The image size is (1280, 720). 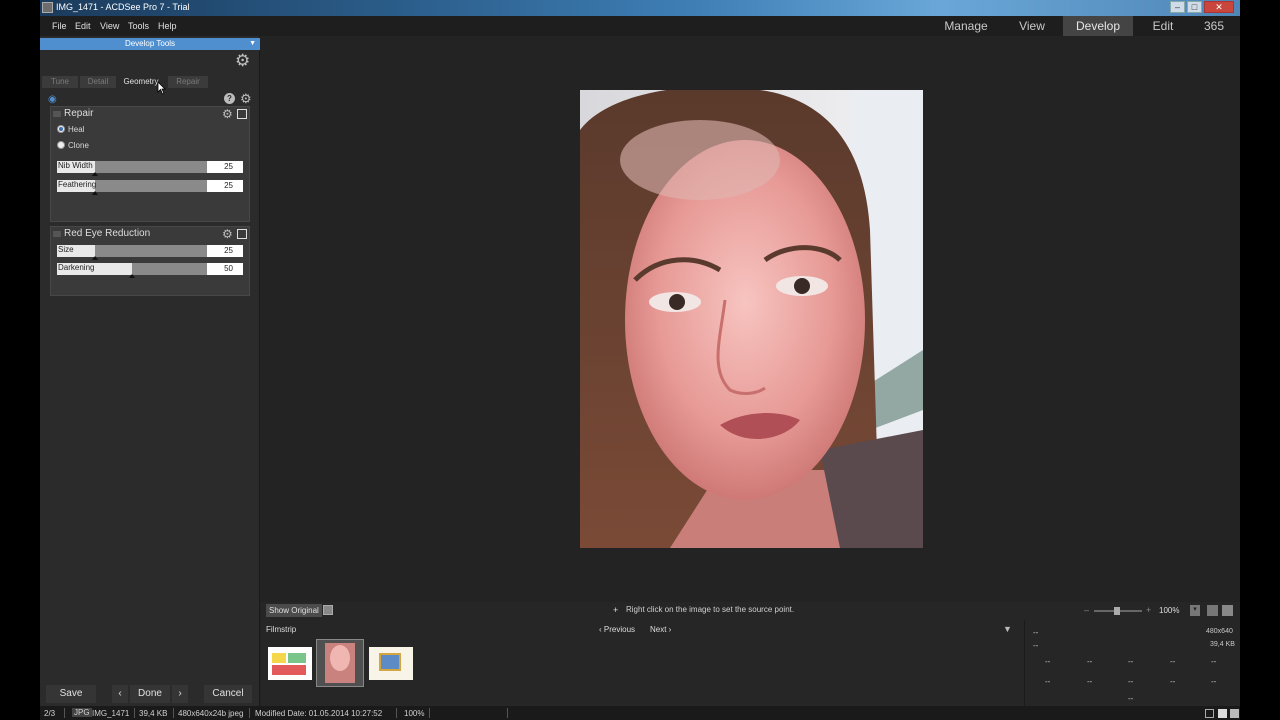 I want to click on heal-radio, so click(x=61, y=129).